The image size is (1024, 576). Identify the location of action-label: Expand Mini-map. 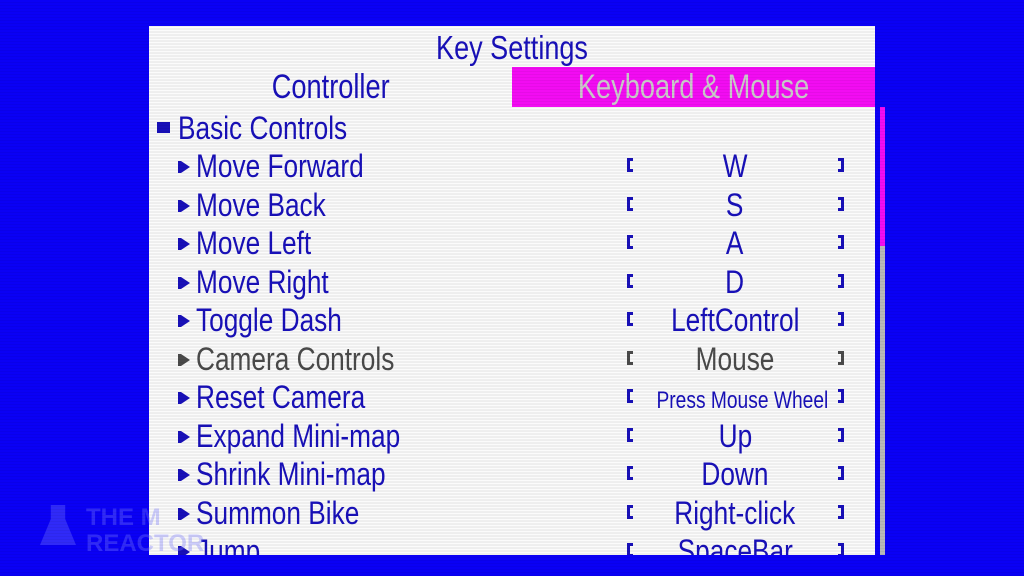
(298, 435).